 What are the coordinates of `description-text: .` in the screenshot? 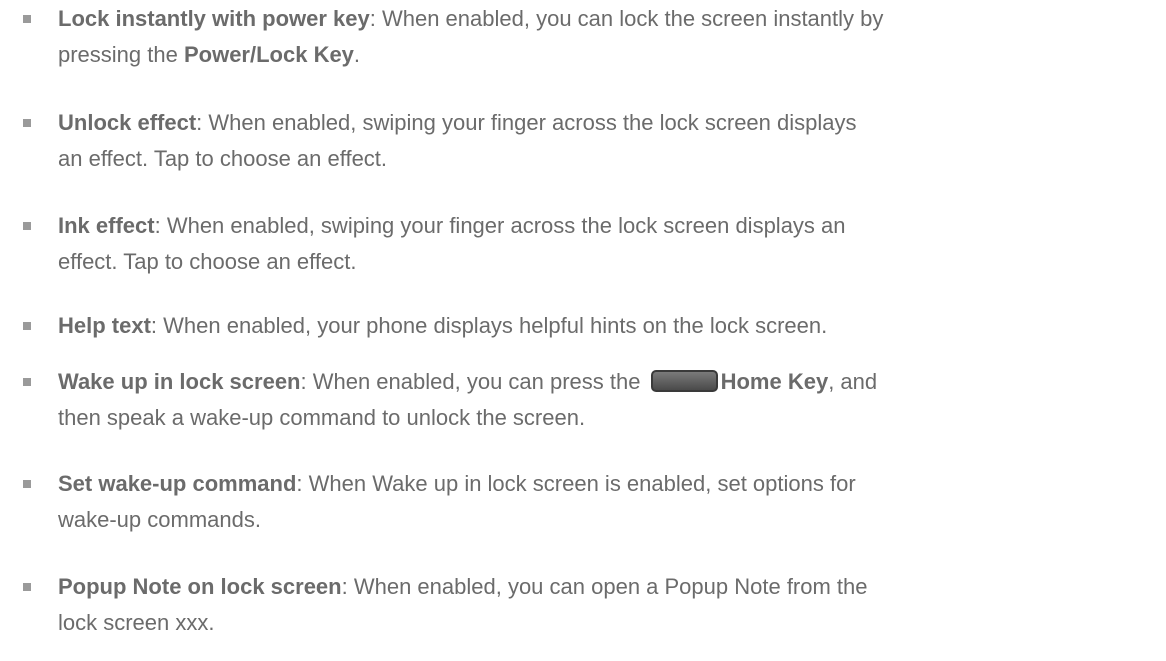 It's located at (357, 54).